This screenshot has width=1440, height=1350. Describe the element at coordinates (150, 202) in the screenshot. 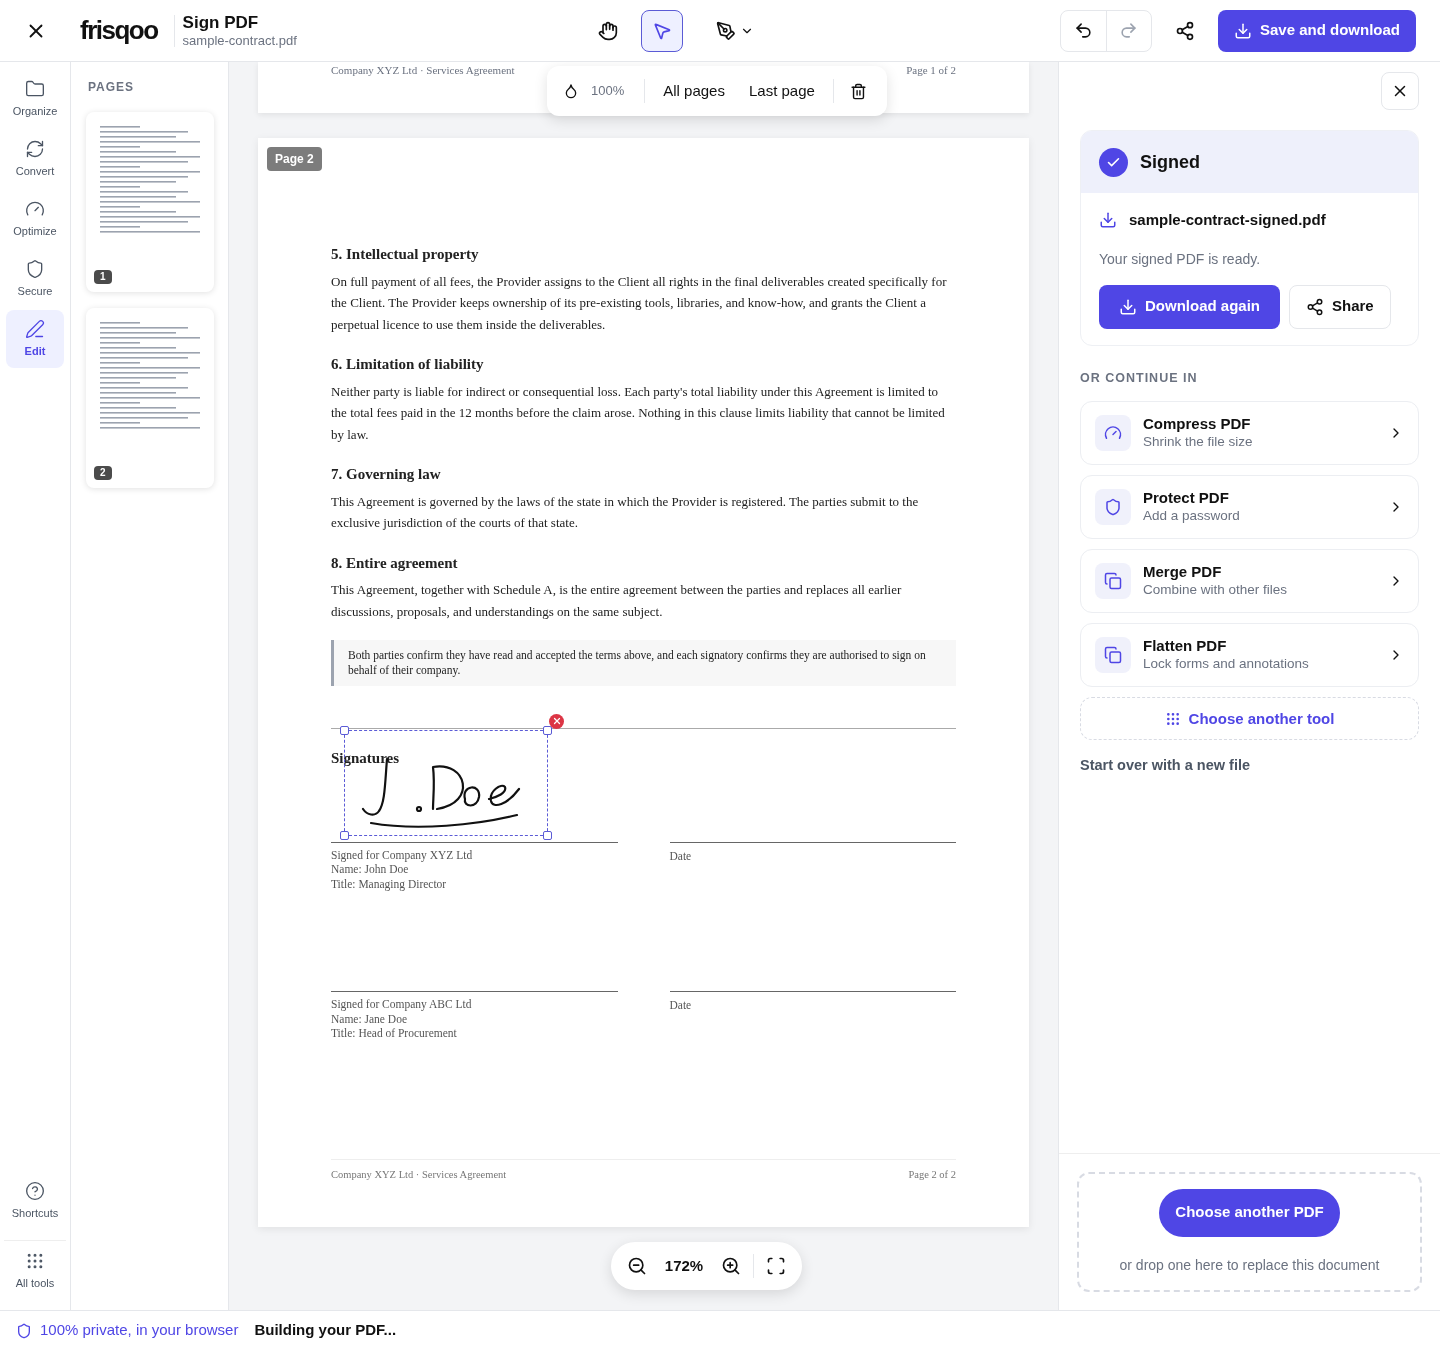

I see `page-thumbnail: 1` at that location.